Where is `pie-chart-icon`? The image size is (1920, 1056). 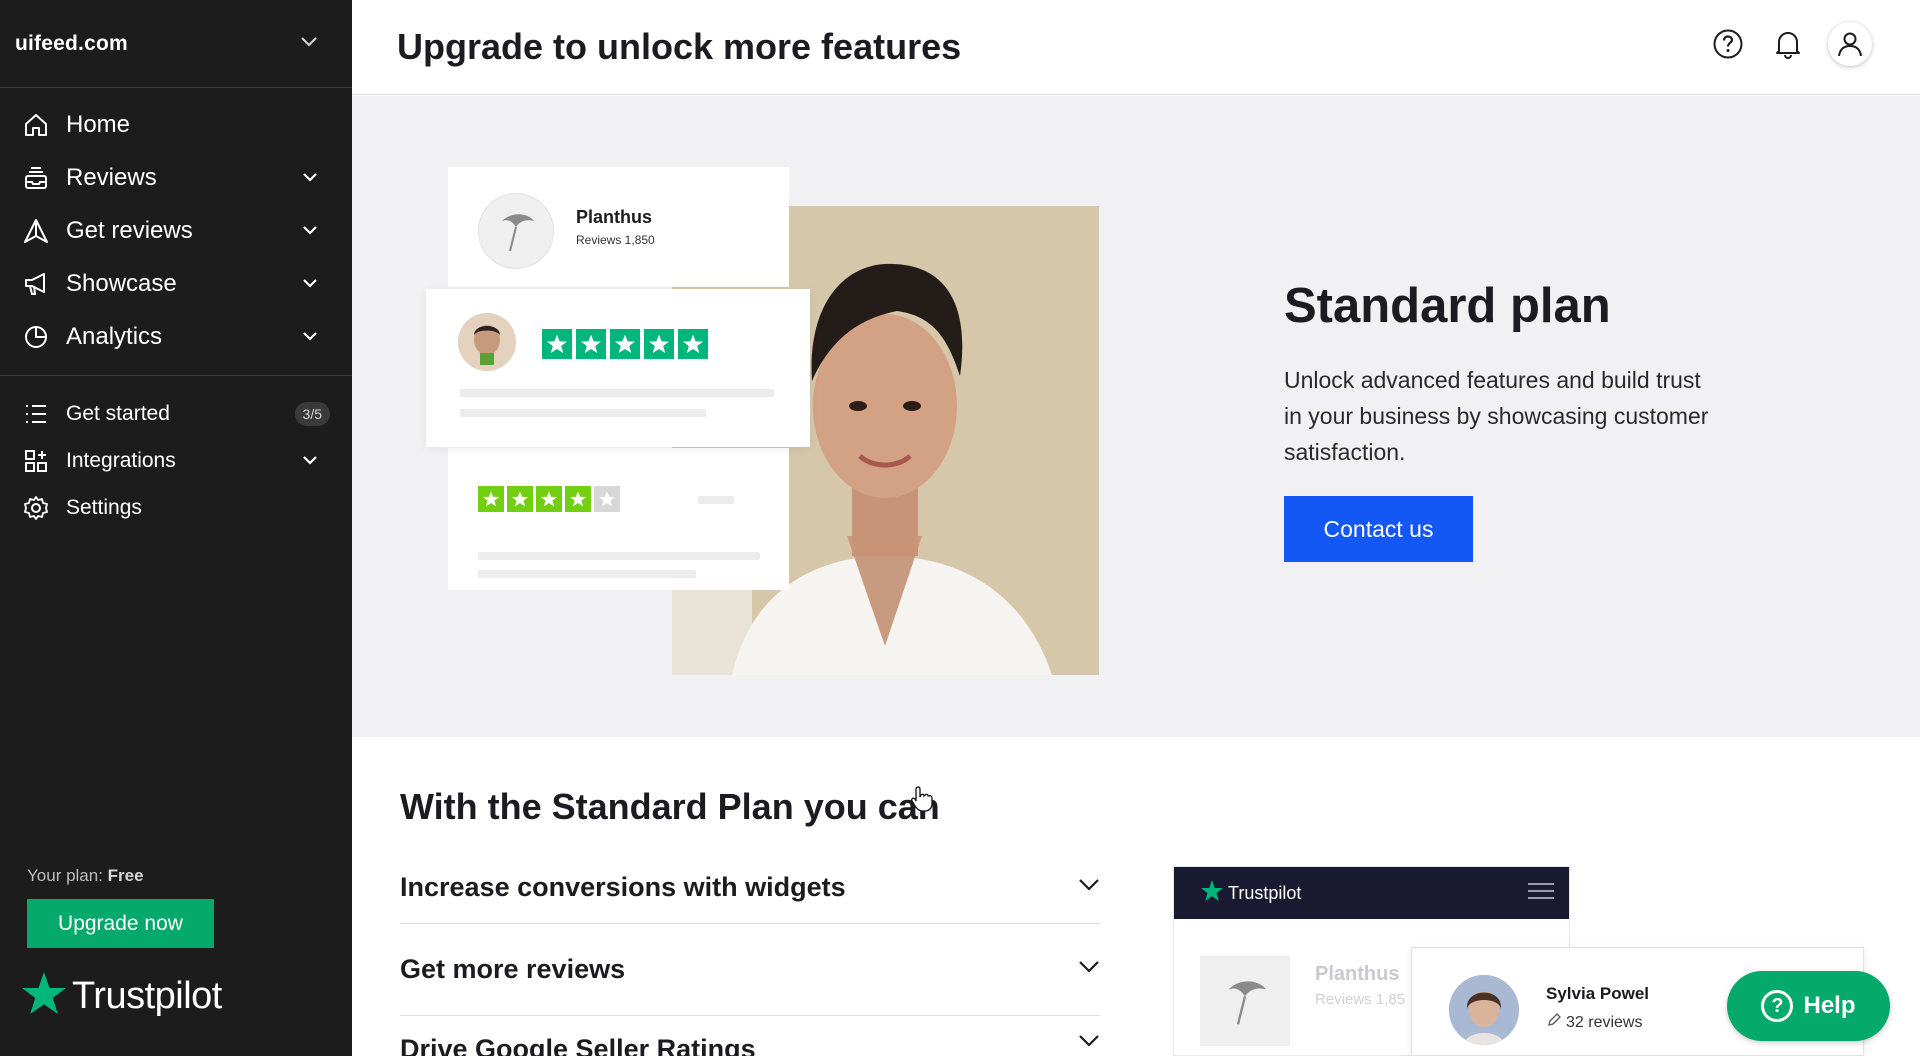 pie-chart-icon is located at coordinates (36, 337).